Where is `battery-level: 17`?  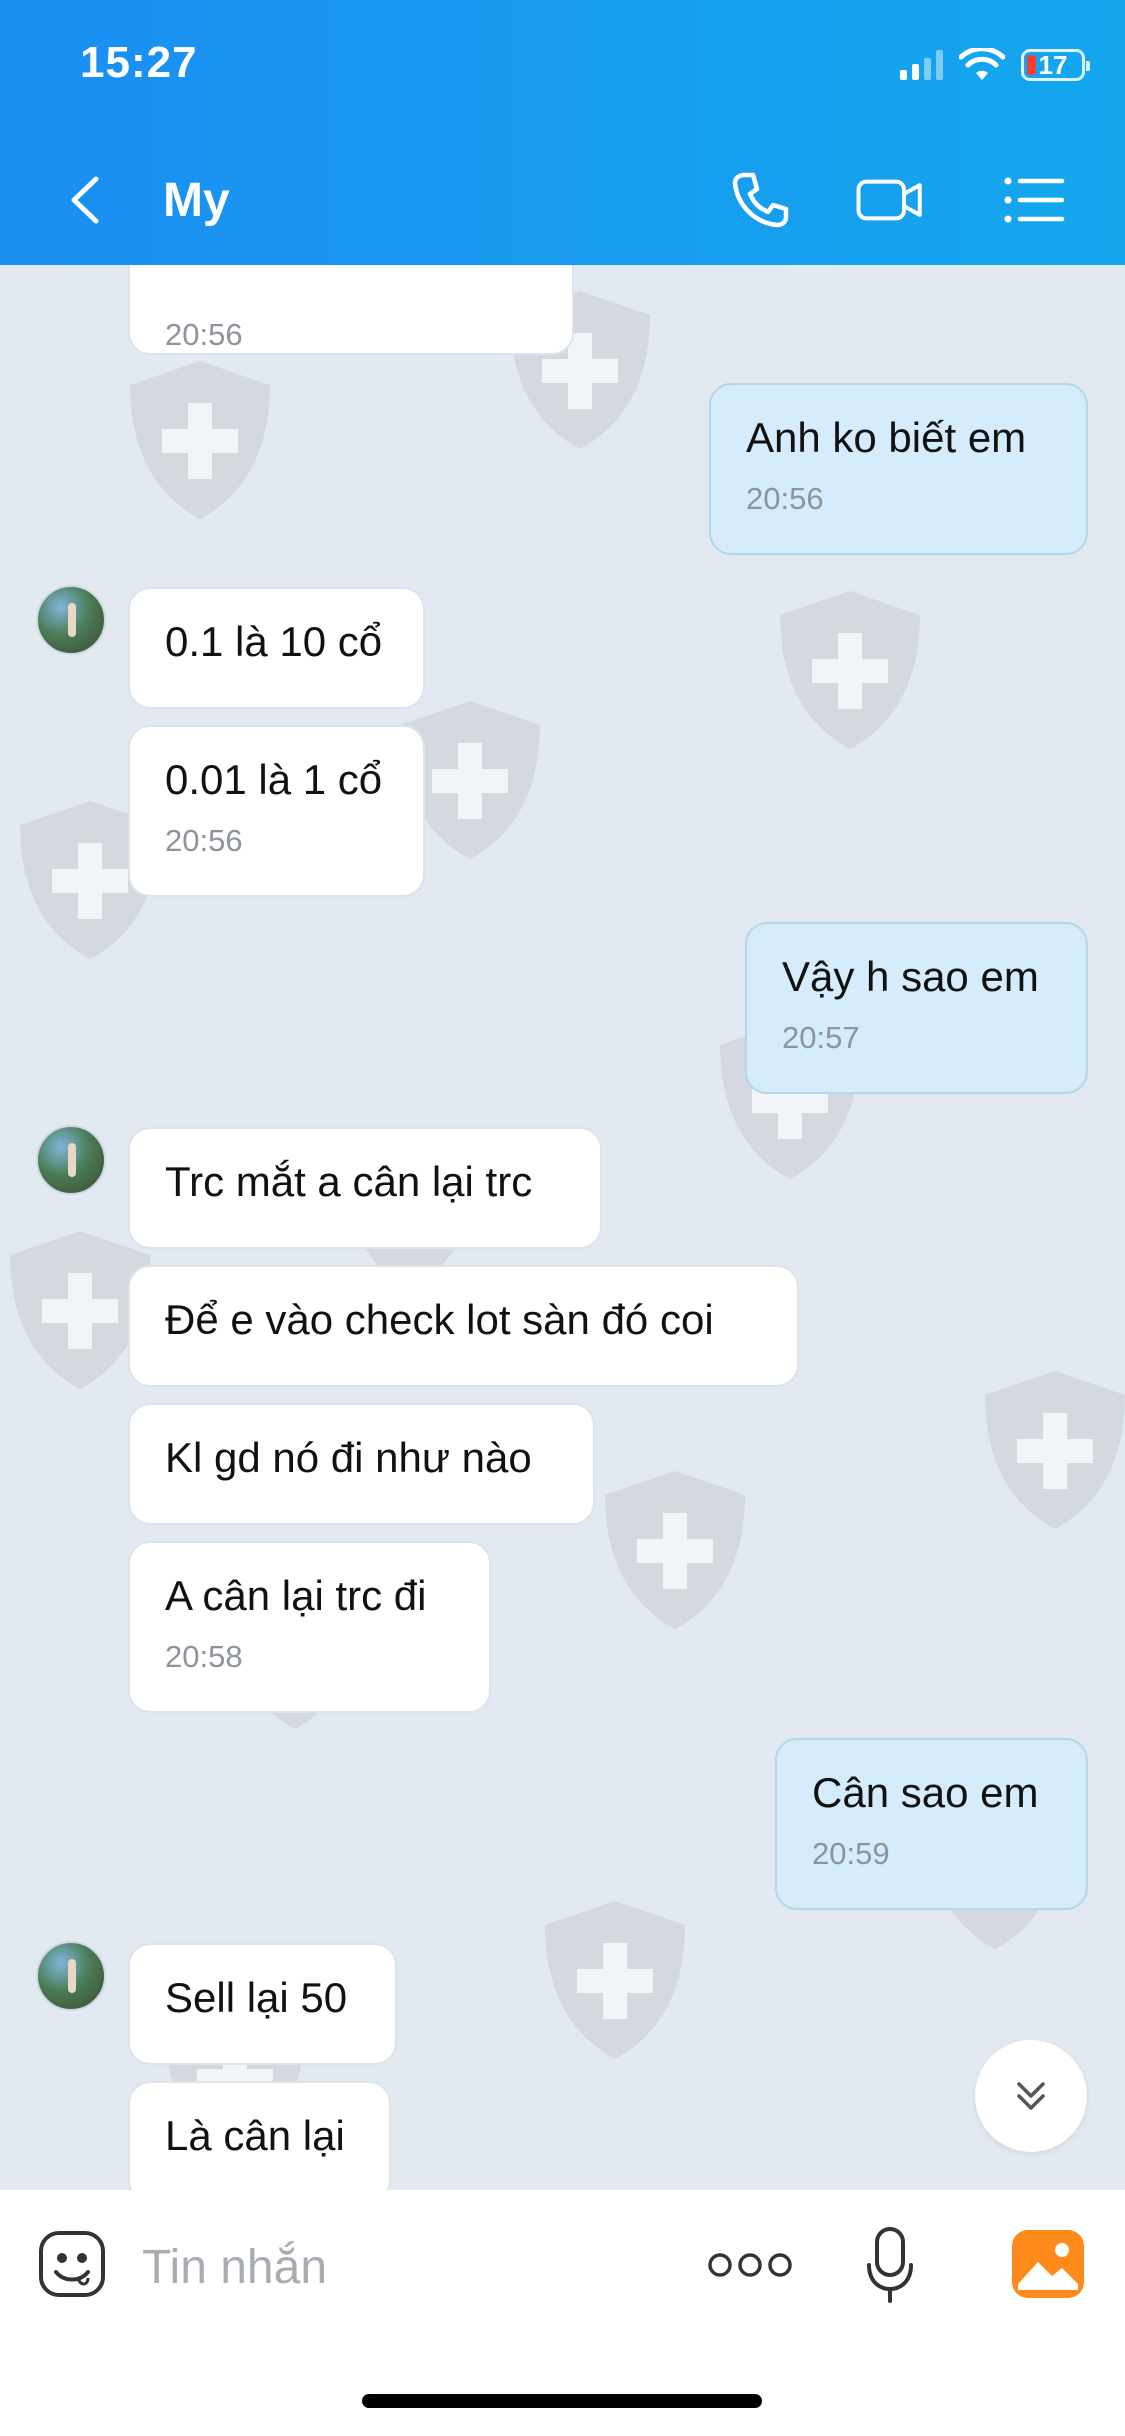 battery-level: 17 is located at coordinates (1053, 64).